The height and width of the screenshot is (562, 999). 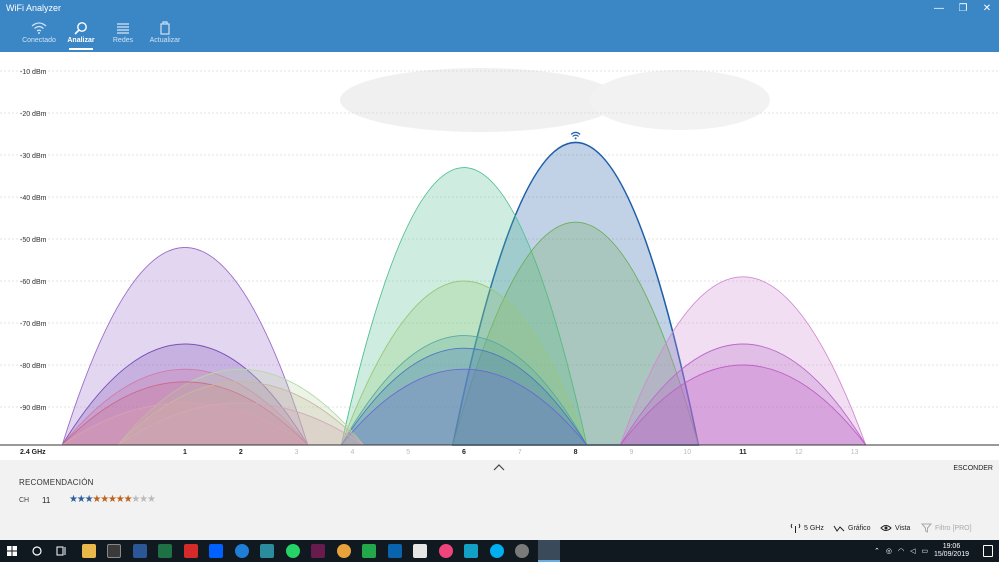 I want to click on file-explorer-icon, so click(x=89, y=551).